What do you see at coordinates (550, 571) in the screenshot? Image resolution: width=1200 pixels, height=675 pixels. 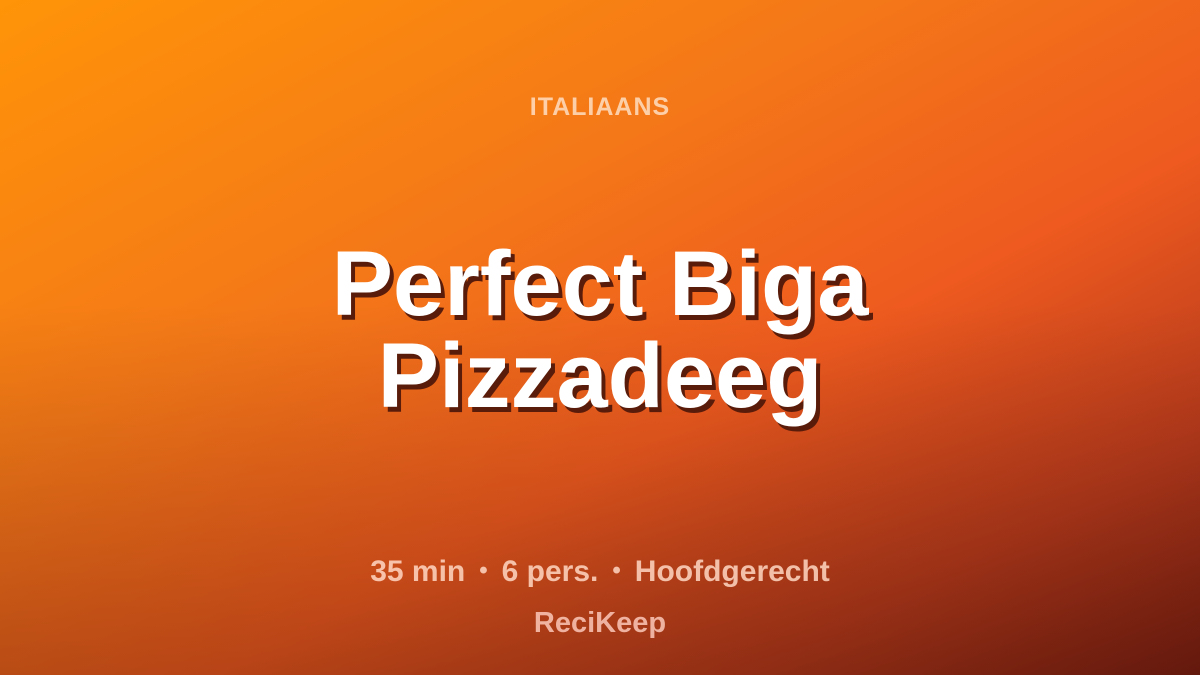 I see `recipe-servings: 6 pers.` at bounding box center [550, 571].